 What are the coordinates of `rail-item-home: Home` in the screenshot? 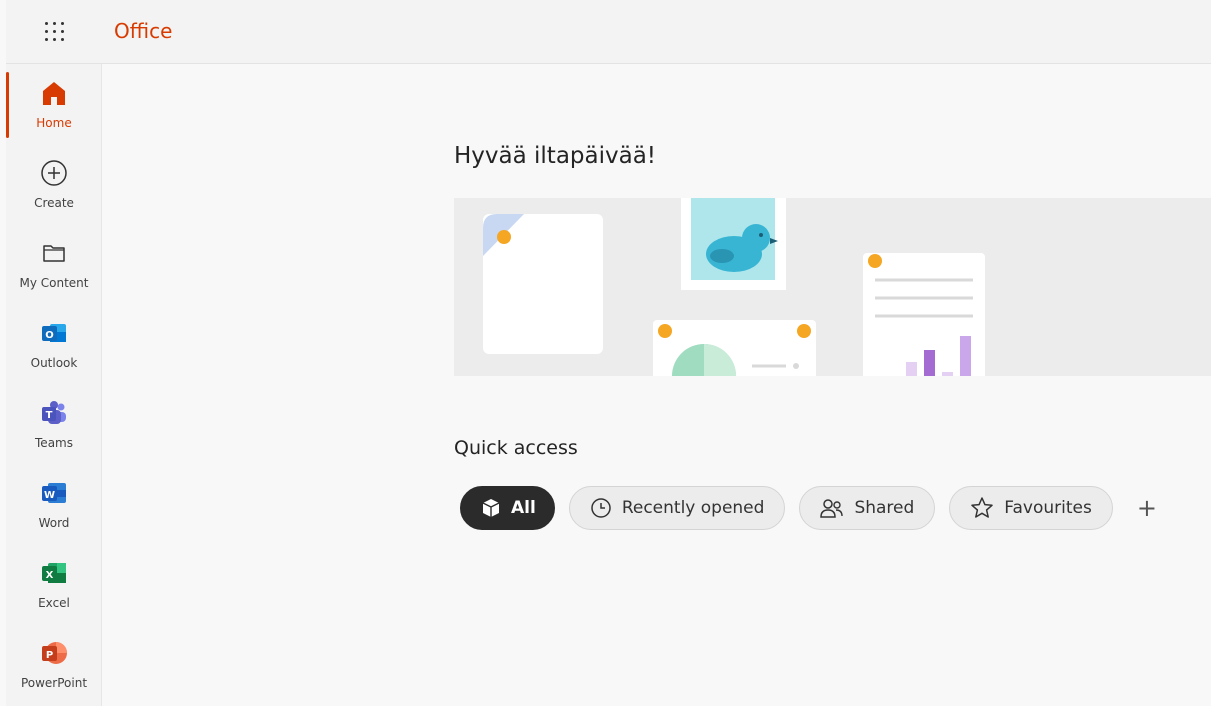 It's located at (54, 103).